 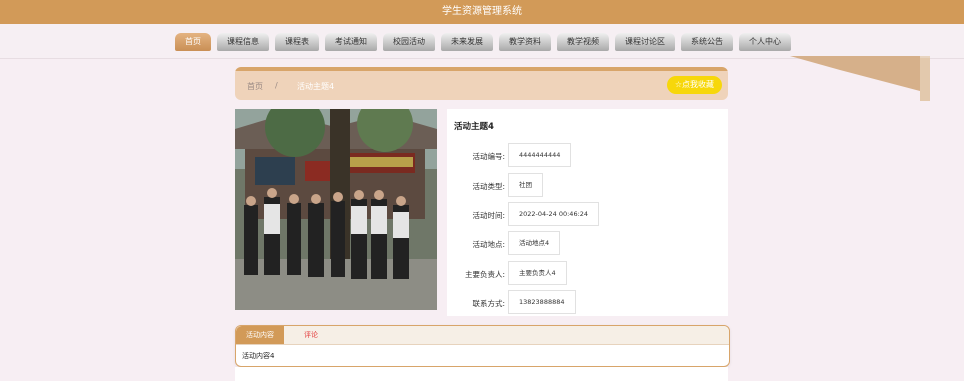 I want to click on app-title-bar: 学生资源管理系统, so click(x=482, y=12).